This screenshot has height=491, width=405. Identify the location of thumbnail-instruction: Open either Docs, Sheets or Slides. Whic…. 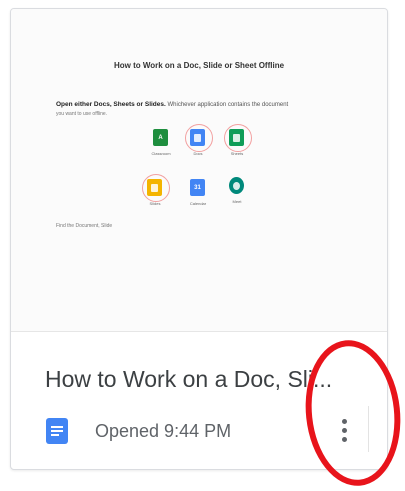
(172, 104).